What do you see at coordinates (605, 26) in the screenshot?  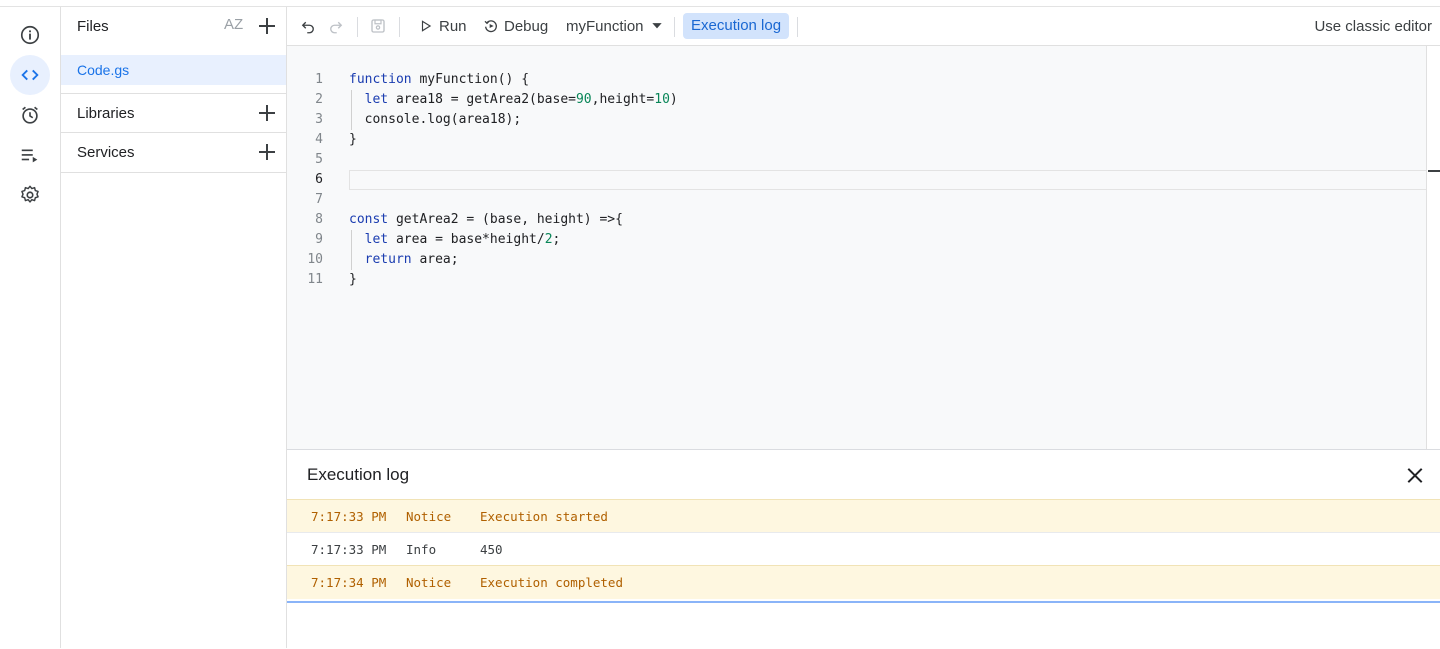 I see `function-select-value: myFunction` at bounding box center [605, 26].